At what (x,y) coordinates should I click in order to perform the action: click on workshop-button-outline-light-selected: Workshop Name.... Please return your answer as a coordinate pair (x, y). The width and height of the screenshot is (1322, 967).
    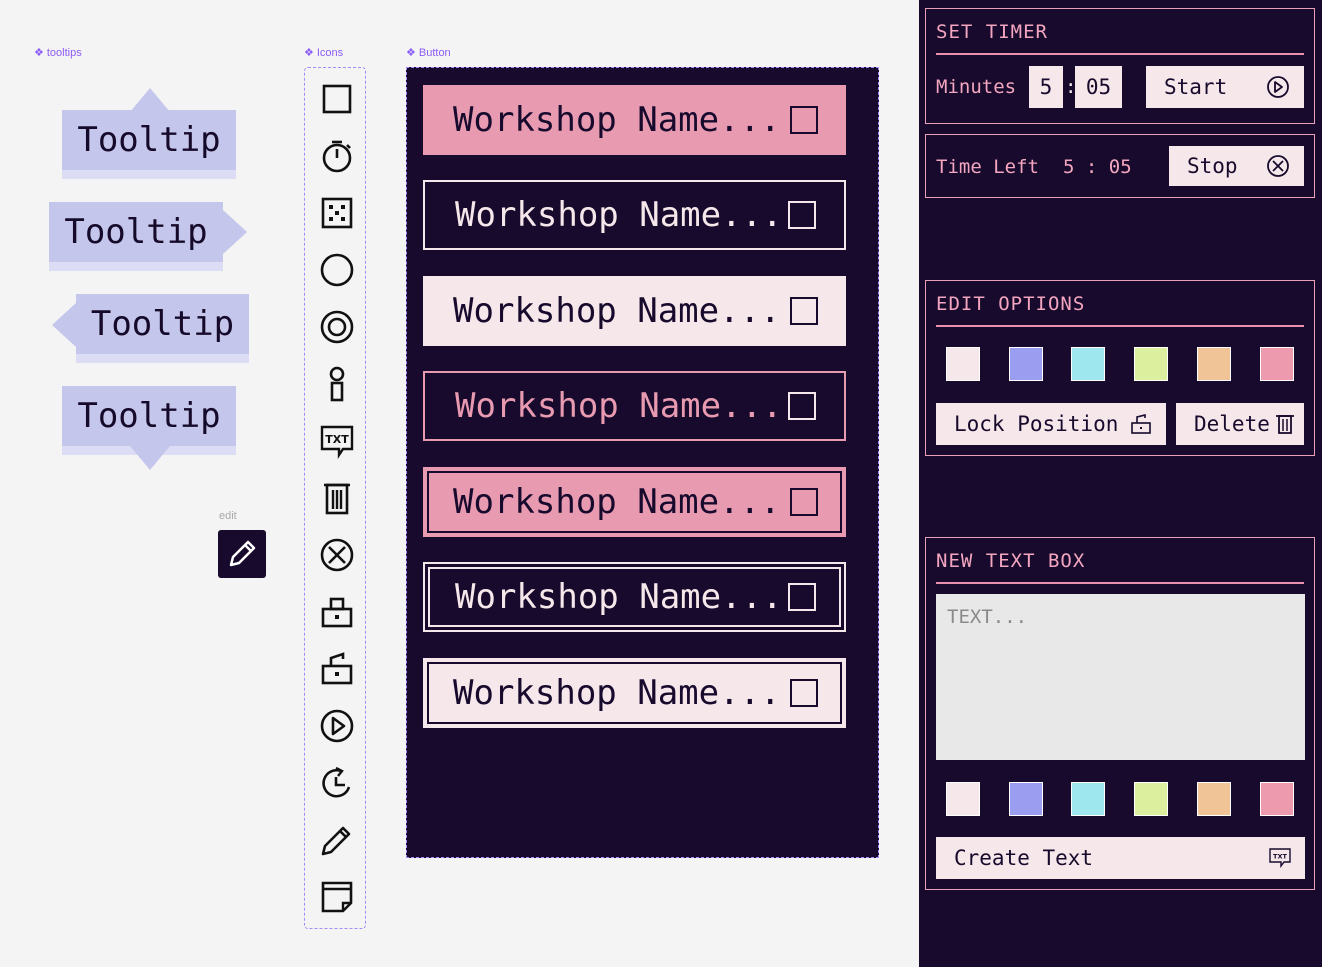
    Looking at the image, I should click on (634, 597).